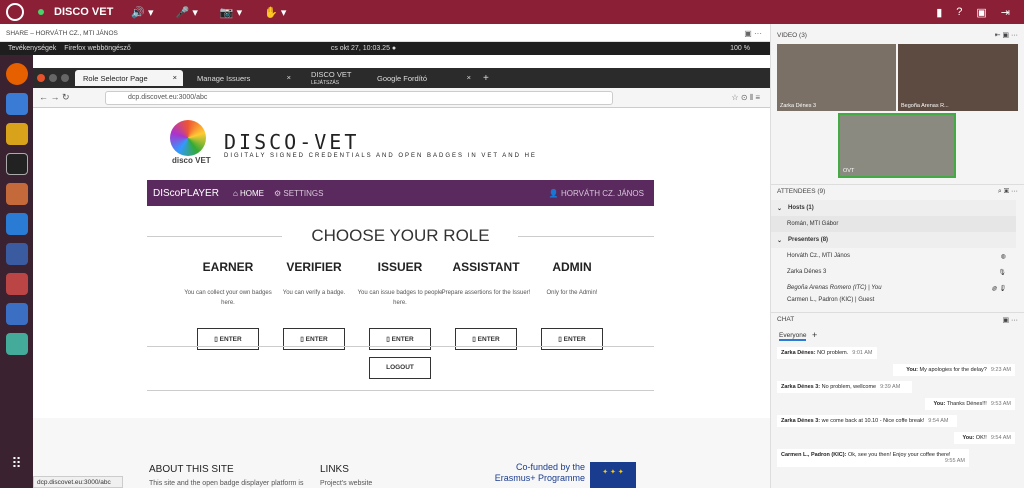 Image resolution: width=1024 pixels, height=488 pixels. What do you see at coordinates (893, 224) in the screenshot?
I see `attendee-row: Román, MTI Gábor` at bounding box center [893, 224].